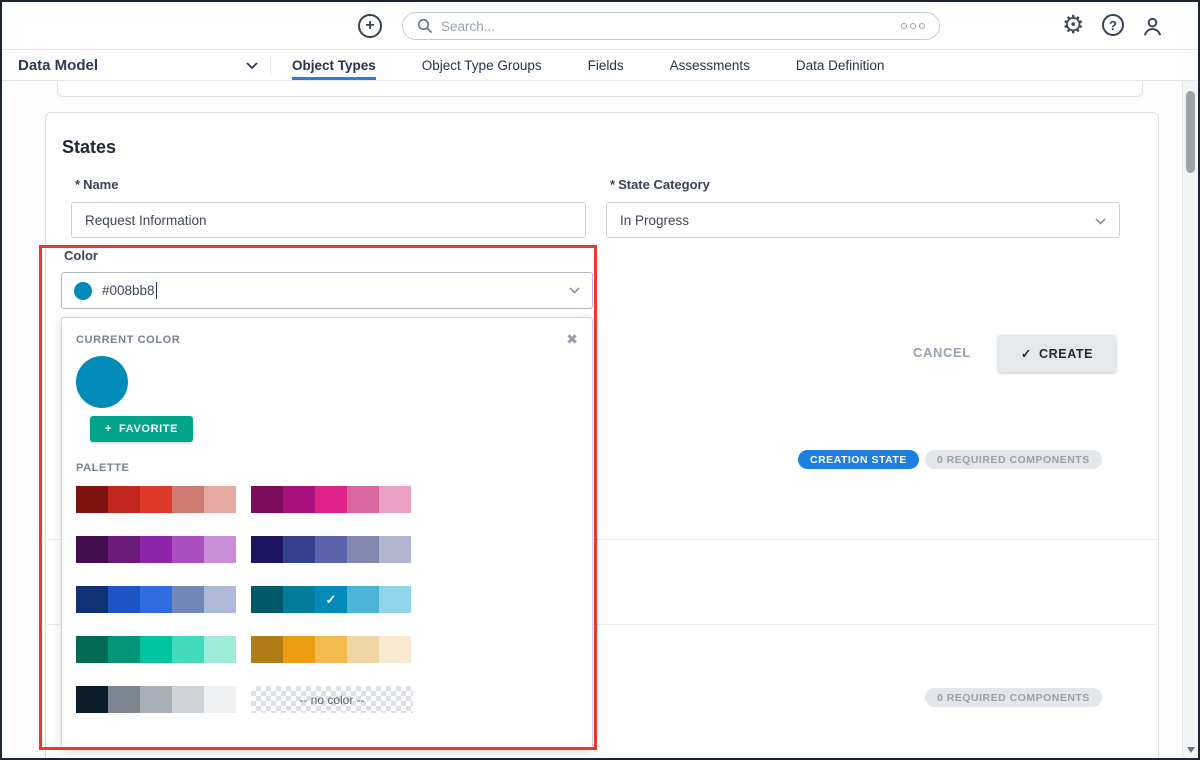  What do you see at coordinates (334, 65) in the screenshot?
I see `tab-object-types: Object Types` at bounding box center [334, 65].